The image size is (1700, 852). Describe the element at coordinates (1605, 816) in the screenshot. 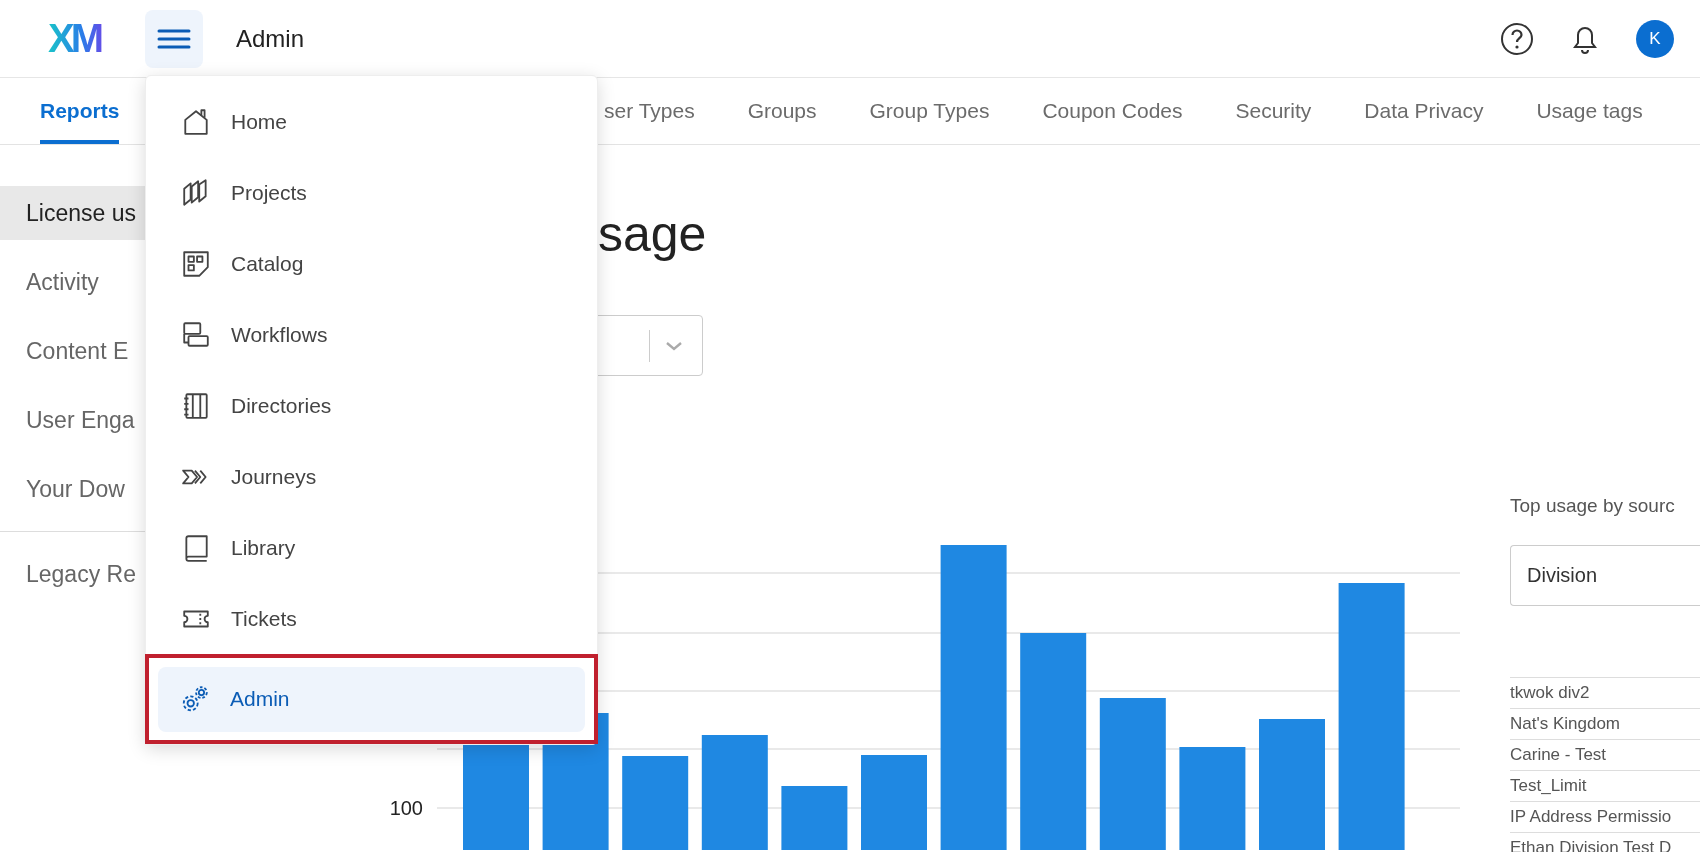

I see `table-cell: IP Address Permissio` at that location.